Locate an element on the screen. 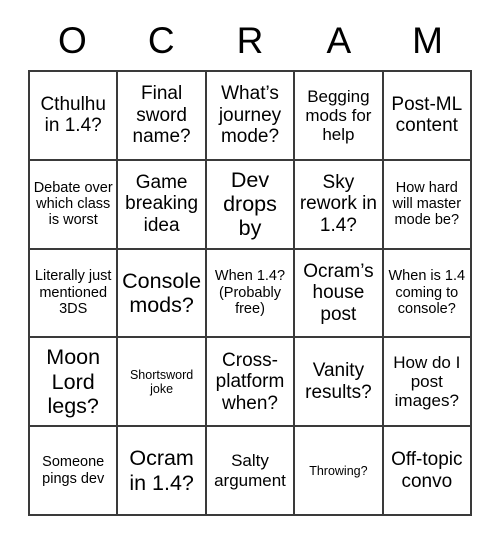  bingo-cell: Off-topic convo is located at coordinates (427, 471).